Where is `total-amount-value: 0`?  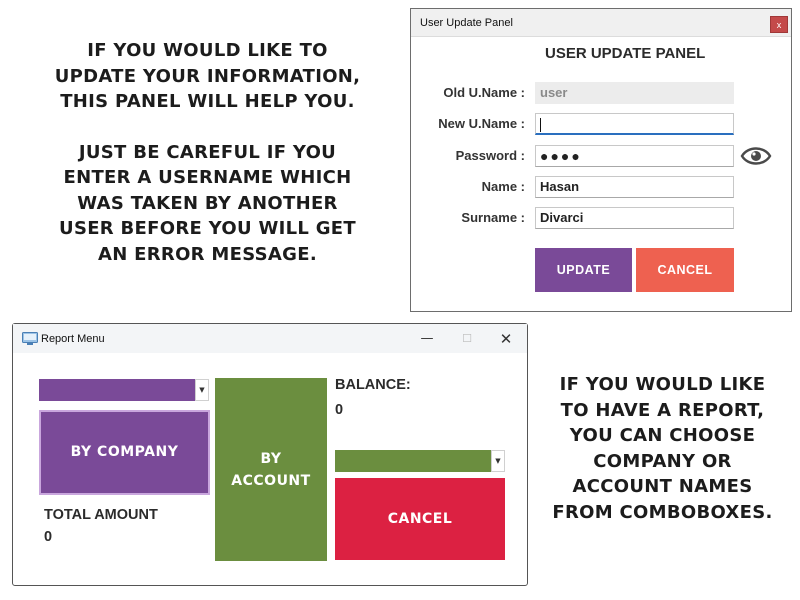
total-amount-value: 0 is located at coordinates (48, 537).